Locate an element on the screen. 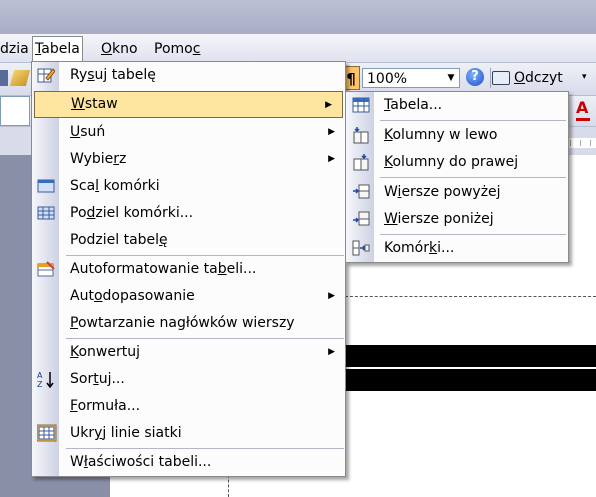 This screenshot has width=596, height=497. toolbar-icon-partial is located at coordinates (4, 78).